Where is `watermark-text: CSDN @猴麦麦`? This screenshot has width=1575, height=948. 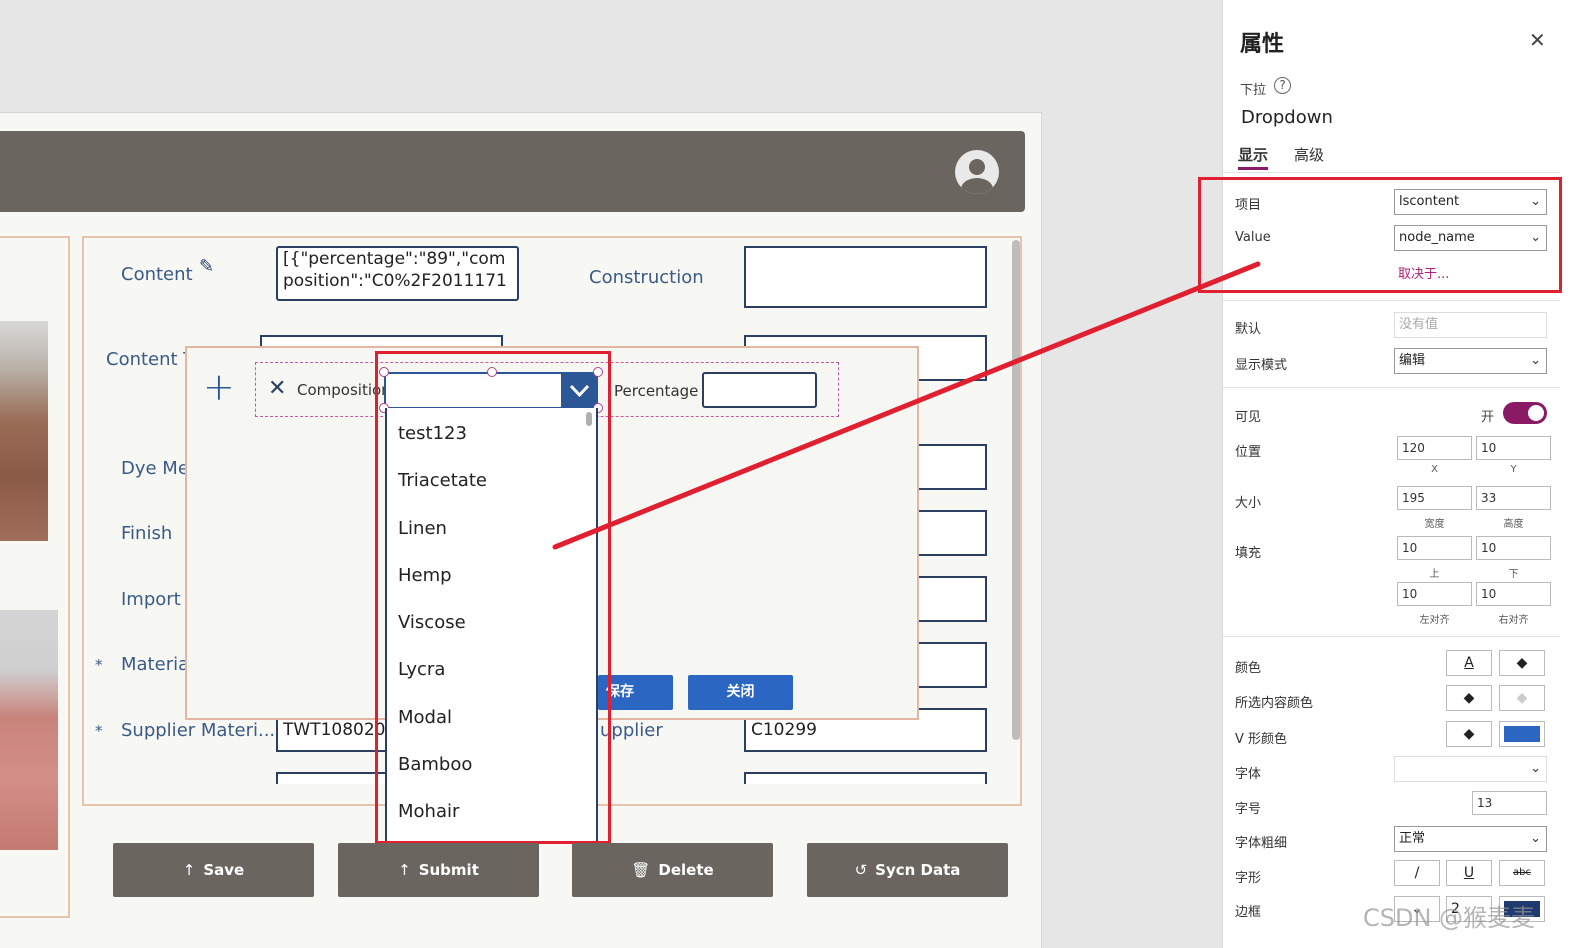 watermark-text: CSDN @猴麦麦 is located at coordinates (1449, 918).